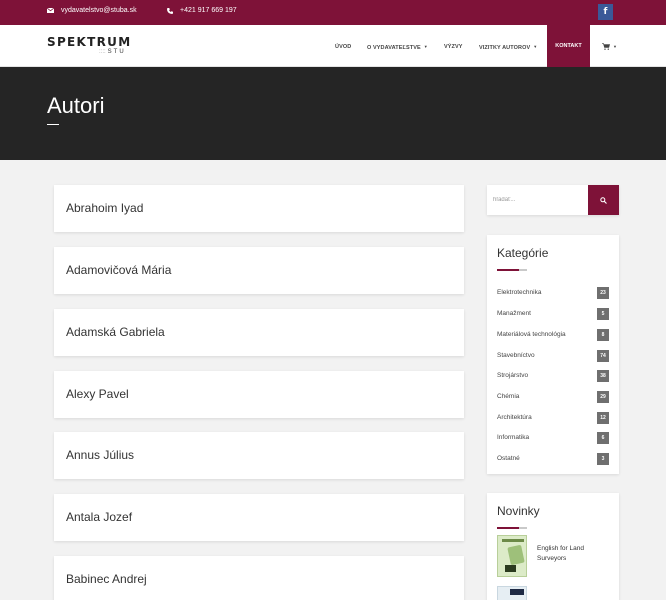 The image size is (666, 600). What do you see at coordinates (513, 540) in the screenshot?
I see `book-cover-label` at bounding box center [513, 540].